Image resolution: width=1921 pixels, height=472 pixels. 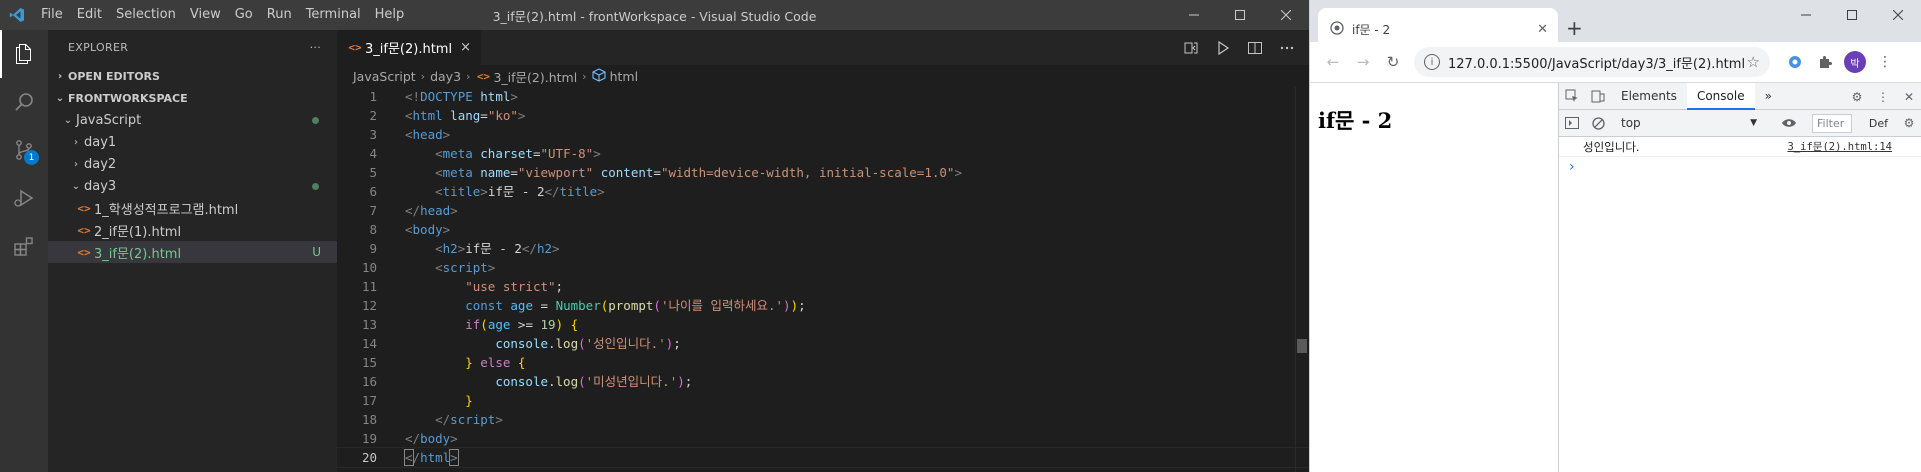 I want to click on forward-arrow-icon: →, so click(x=1363, y=62).